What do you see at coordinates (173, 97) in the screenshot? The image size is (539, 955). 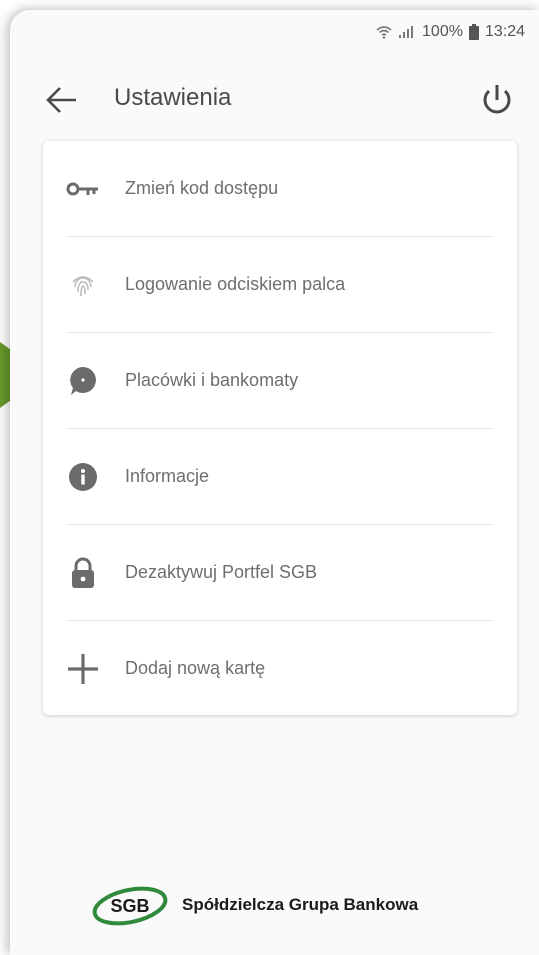 I see `page-title: Ustawienia` at bounding box center [173, 97].